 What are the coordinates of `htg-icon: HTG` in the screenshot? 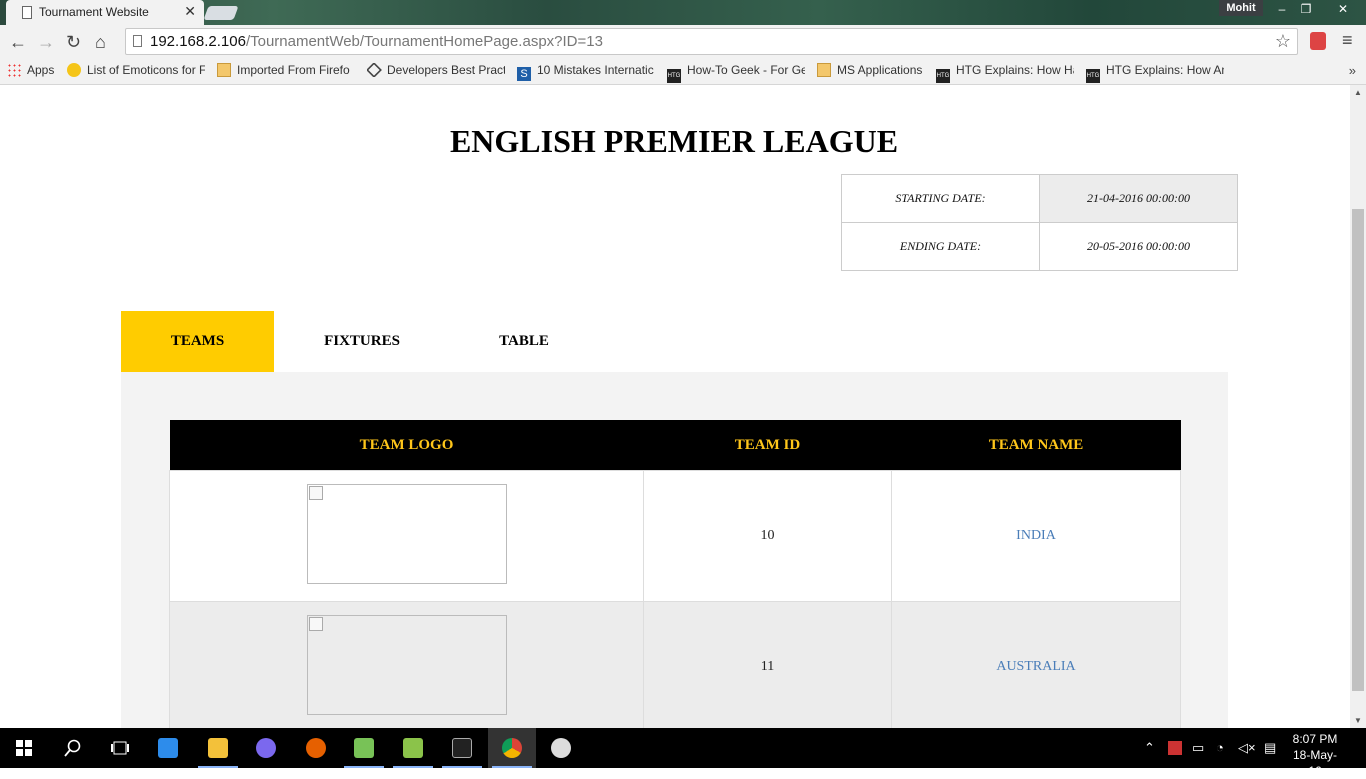 It's located at (1093, 76).